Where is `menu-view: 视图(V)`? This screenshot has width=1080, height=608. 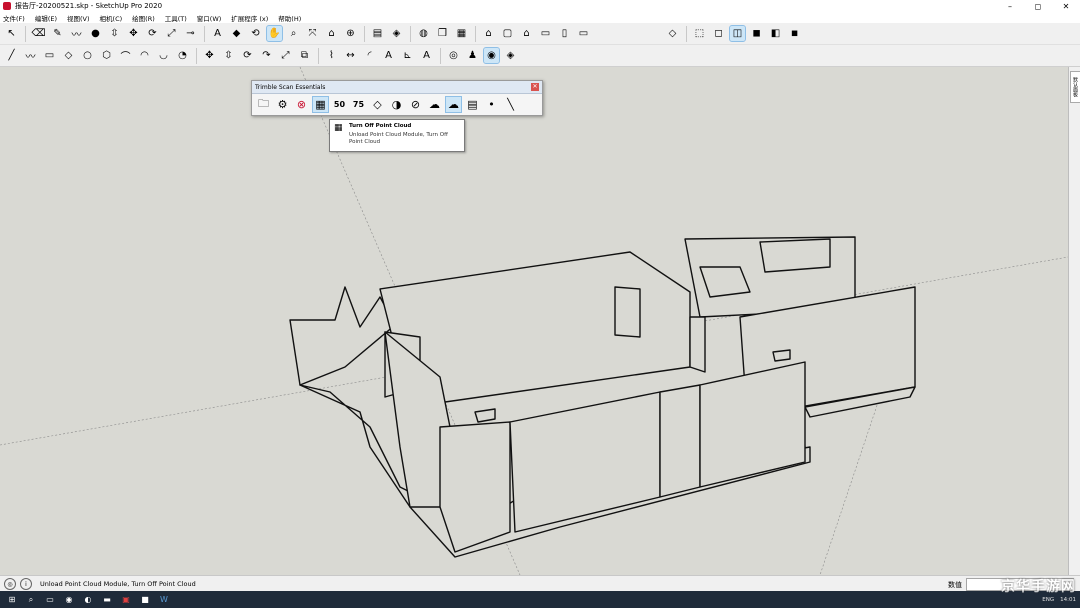
menu-view: 视图(V) is located at coordinates (78, 18).